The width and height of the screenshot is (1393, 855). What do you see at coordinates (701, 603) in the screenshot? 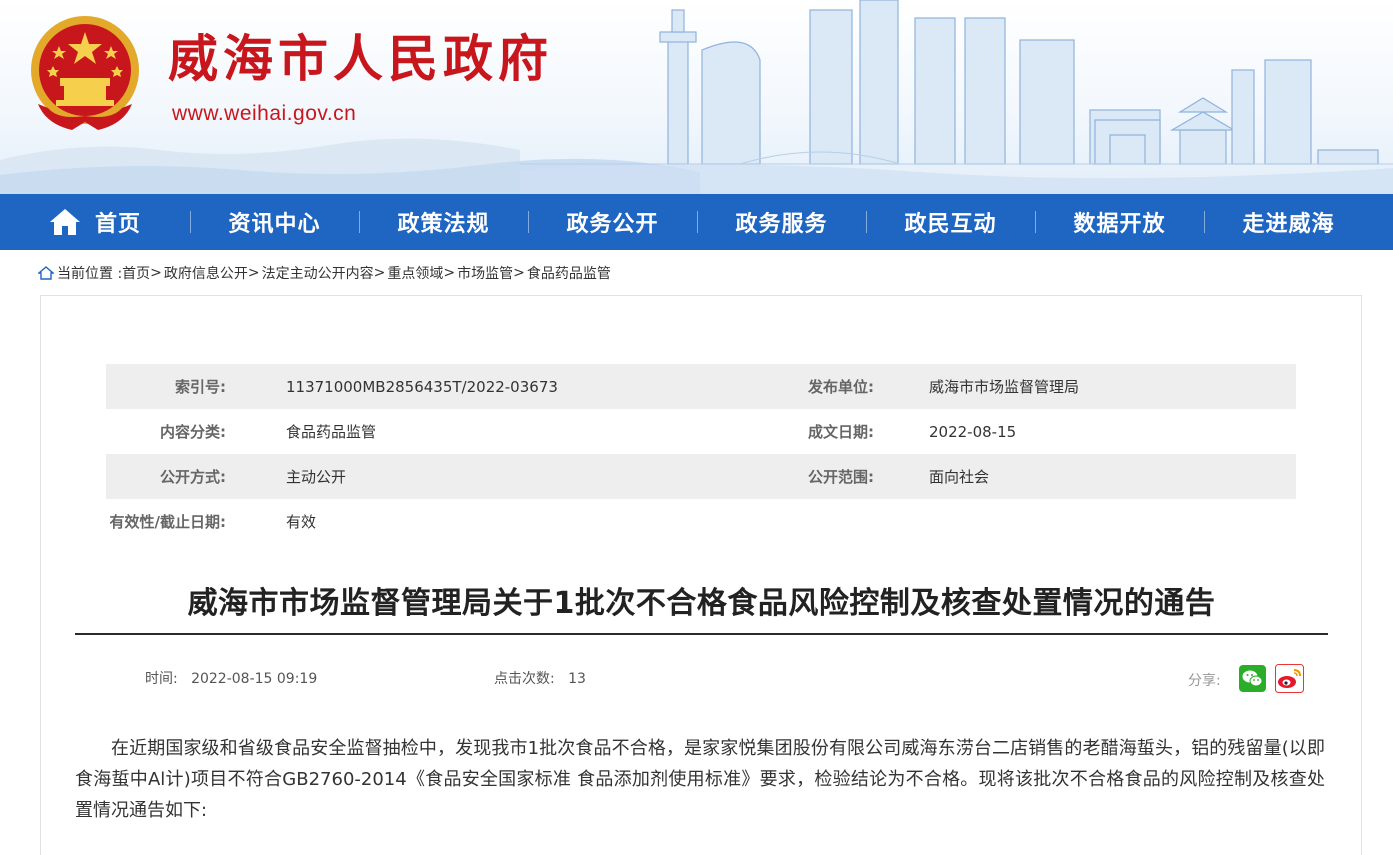
I see `article-title: 威海市市场监督管理局关于1批次不合格食品风险控制及核查处置情况的通告` at bounding box center [701, 603].